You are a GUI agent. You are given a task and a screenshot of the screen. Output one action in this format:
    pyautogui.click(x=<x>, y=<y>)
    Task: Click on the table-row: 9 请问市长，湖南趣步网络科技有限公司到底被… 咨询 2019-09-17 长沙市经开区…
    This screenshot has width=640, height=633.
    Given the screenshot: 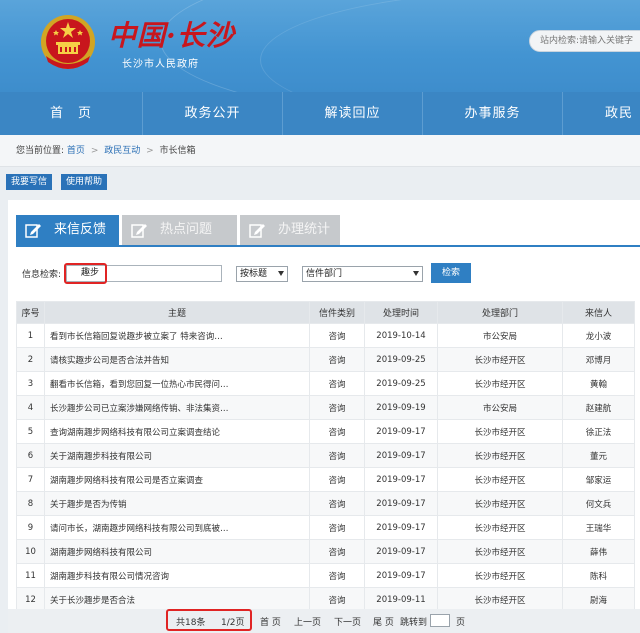 What is the action you would take?
    pyautogui.click(x=325, y=527)
    